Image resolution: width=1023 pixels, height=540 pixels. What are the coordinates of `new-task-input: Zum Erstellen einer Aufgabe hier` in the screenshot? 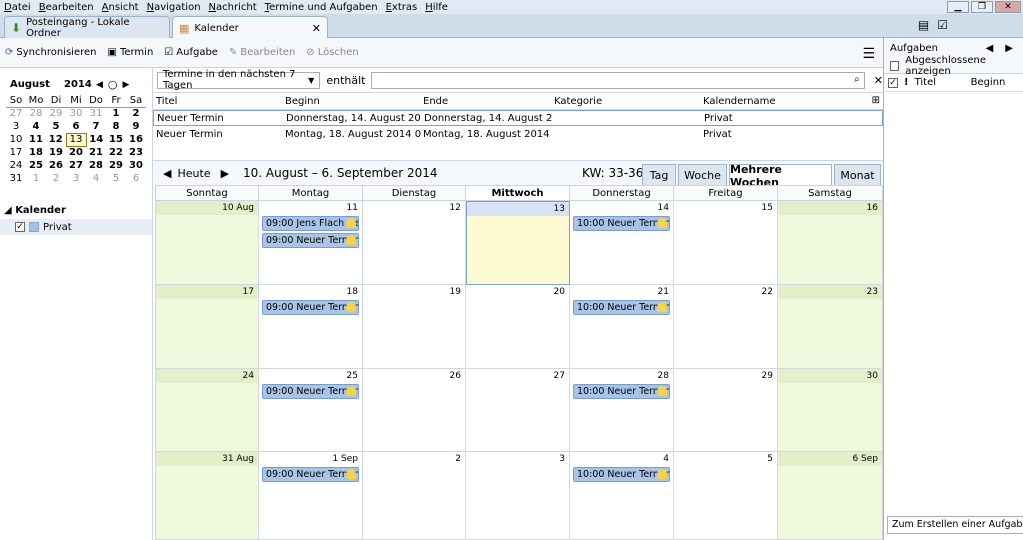 It's located at (955, 525).